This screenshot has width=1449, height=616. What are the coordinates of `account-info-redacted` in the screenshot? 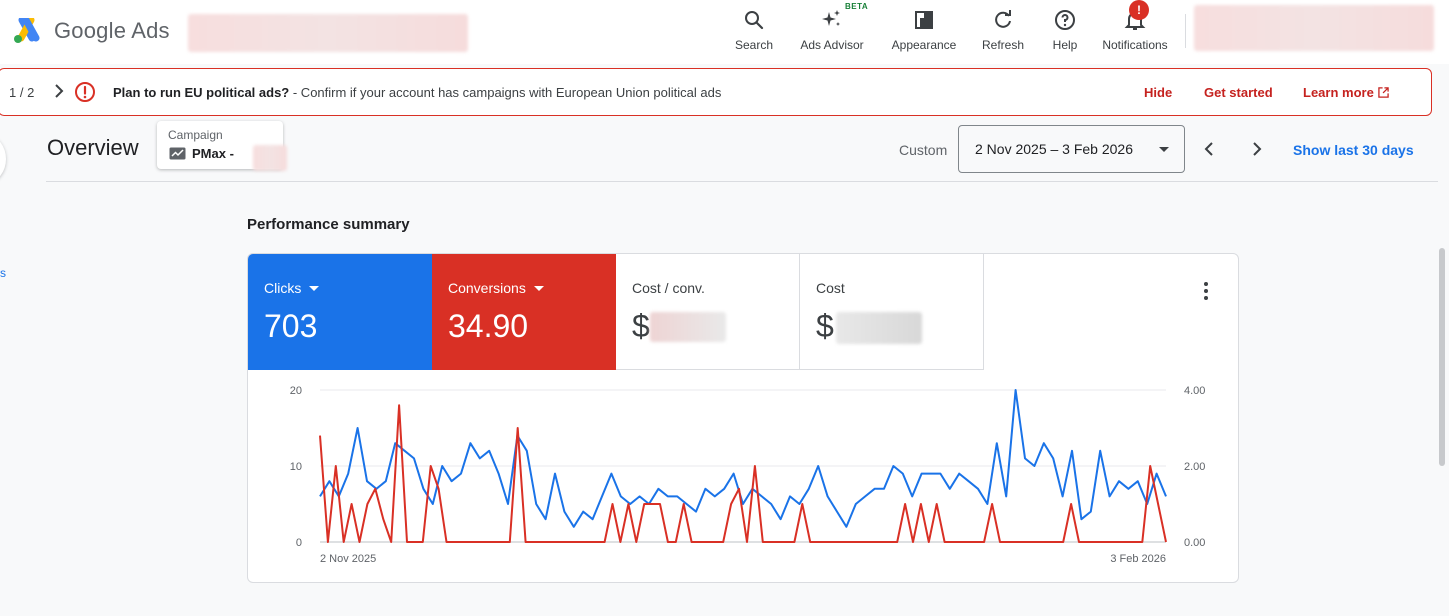 It's located at (1314, 28).